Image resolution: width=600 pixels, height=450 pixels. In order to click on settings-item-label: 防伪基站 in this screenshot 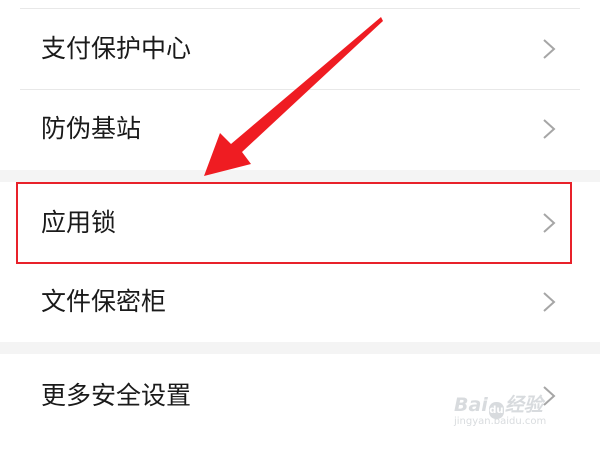, I will do `click(91, 128)`.